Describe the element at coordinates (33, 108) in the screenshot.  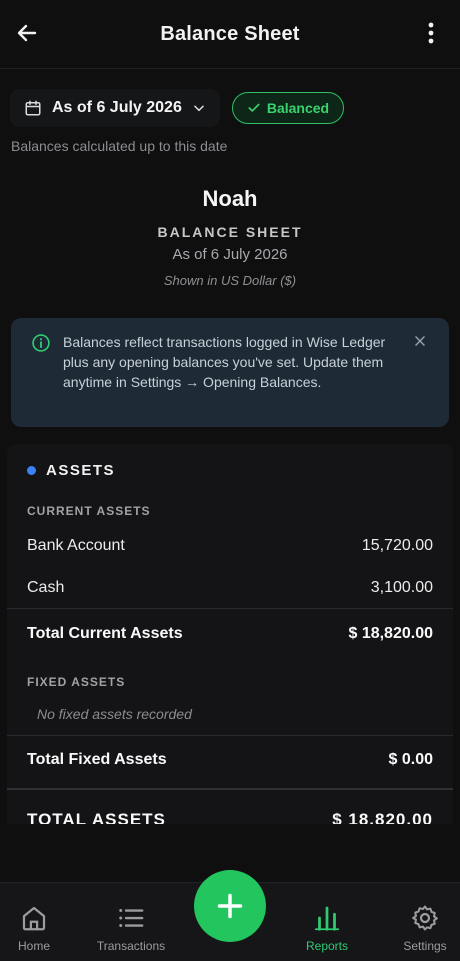
I see `calendar-icon` at that location.